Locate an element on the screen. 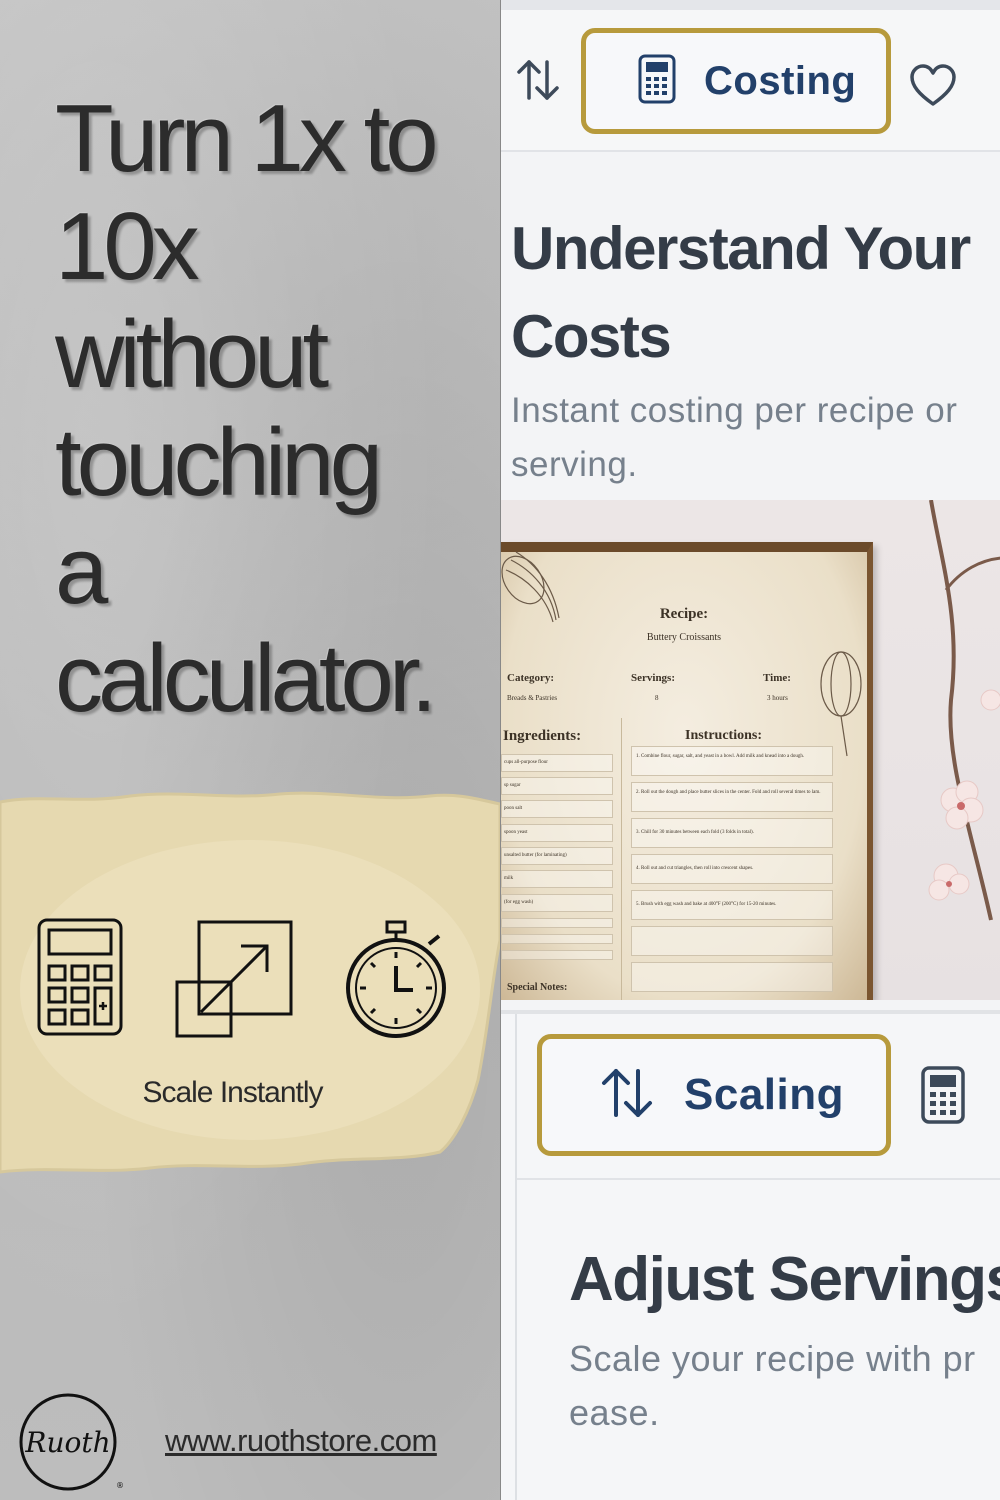  section-subtitle: Scale your recipe with pr ease. is located at coordinates (772, 1386).